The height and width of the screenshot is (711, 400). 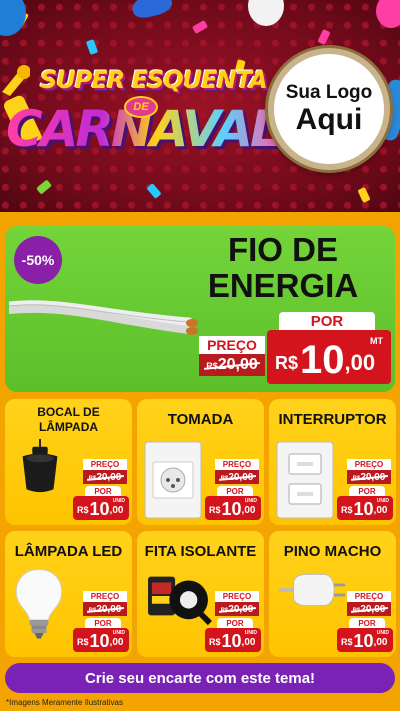 I want to click on logo-placeholder: Sua Logo Aqui, so click(x=329, y=109).